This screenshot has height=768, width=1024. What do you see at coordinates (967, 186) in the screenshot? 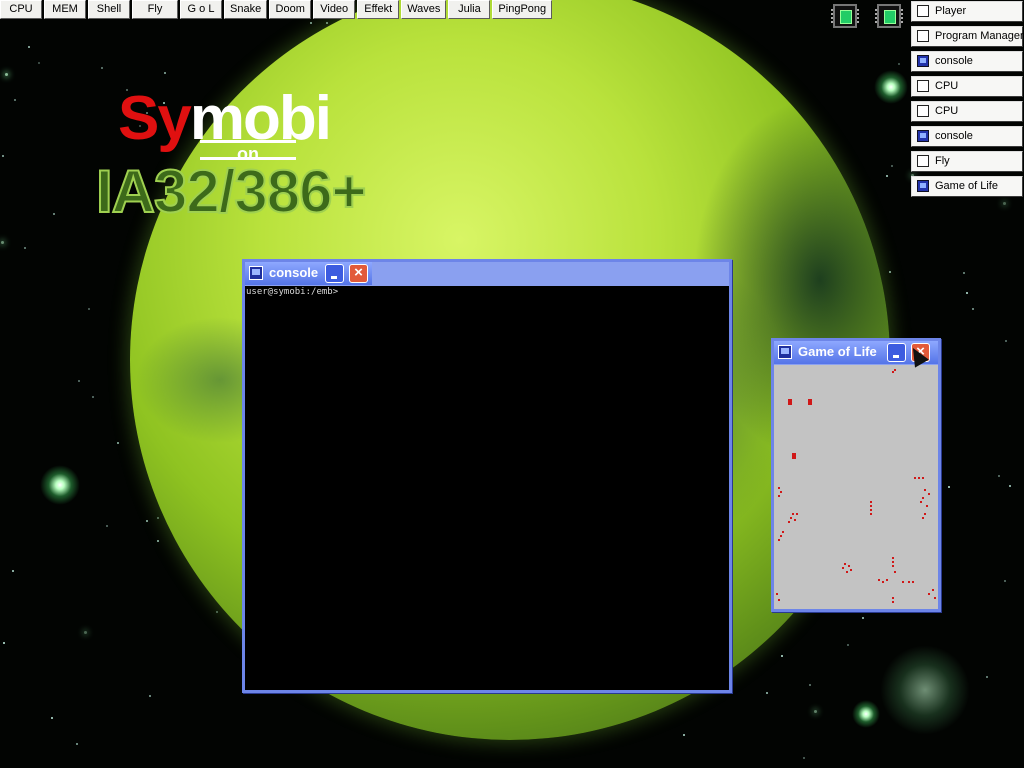
I see `window-list-item-game-of-life: Game of Life` at bounding box center [967, 186].